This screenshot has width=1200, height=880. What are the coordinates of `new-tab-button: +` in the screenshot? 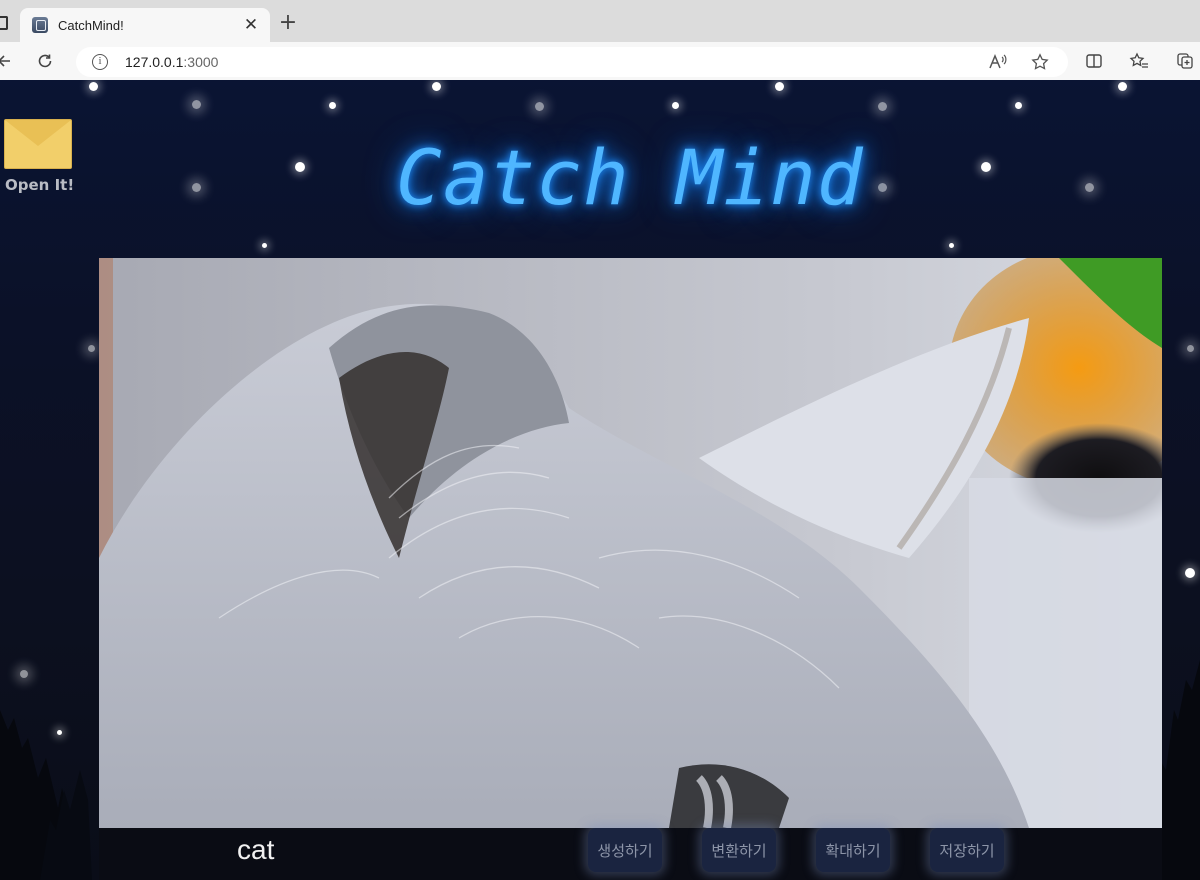 It's located at (288, 23).